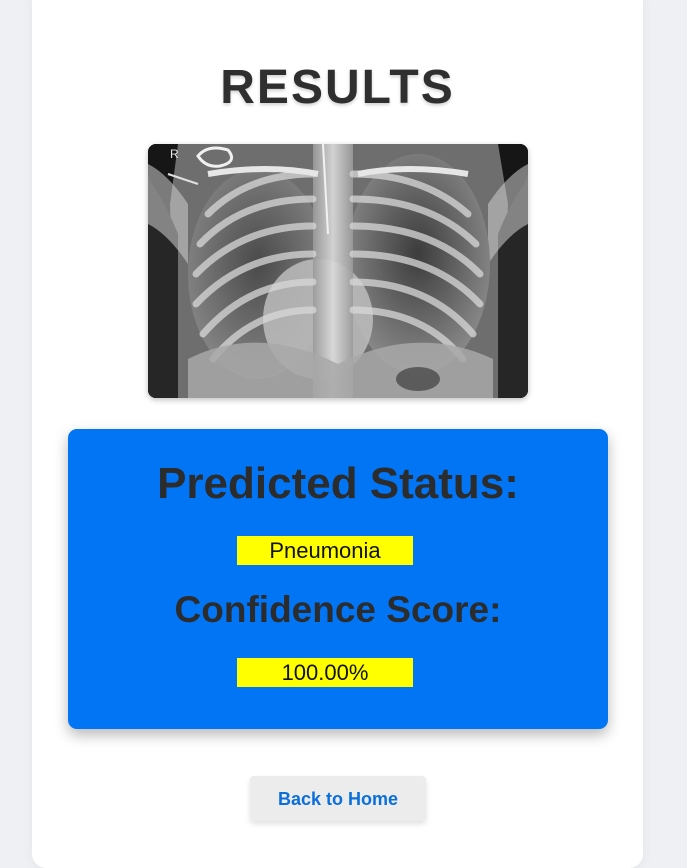 This screenshot has height=868, width=687. Describe the element at coordinates (338, 798) in the screenshot. I see `back-to-home-button: Back to Home` at that location.